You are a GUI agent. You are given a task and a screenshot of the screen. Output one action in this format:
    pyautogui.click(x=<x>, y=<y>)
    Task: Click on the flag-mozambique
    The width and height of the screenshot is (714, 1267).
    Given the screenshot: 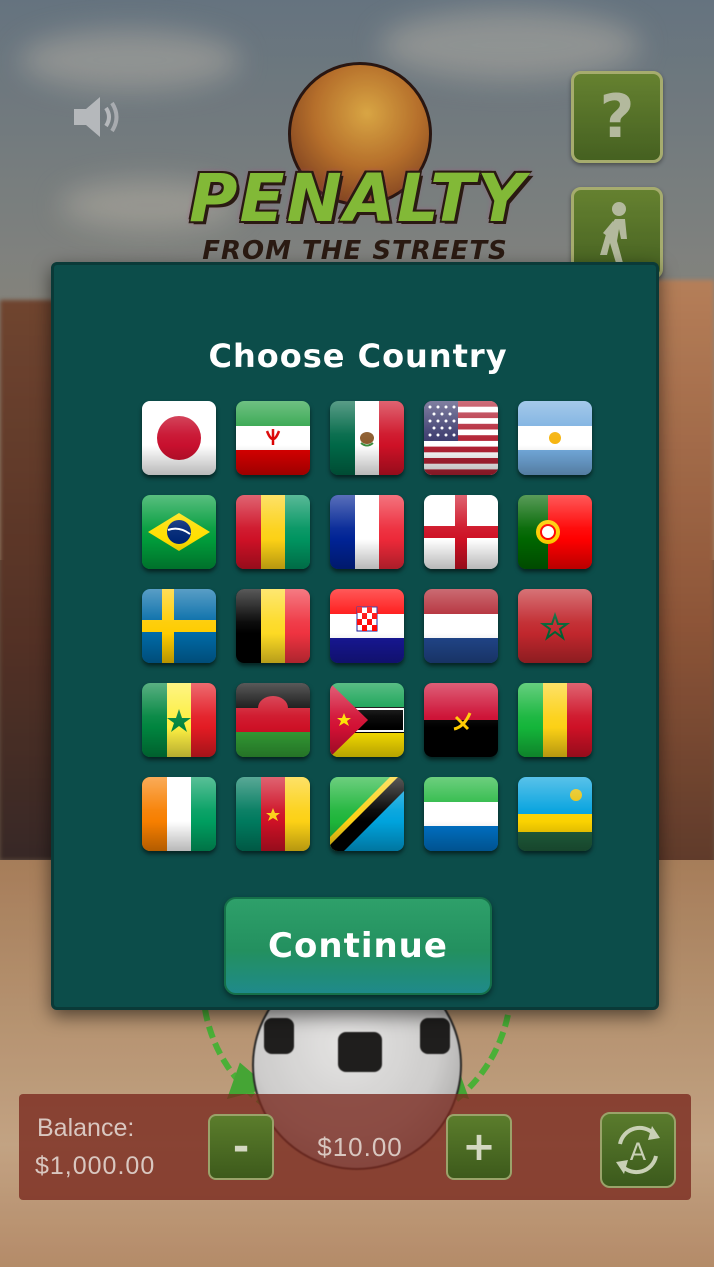 What is the action you would take?
    pyautogui.click(x=367, y=720)
    